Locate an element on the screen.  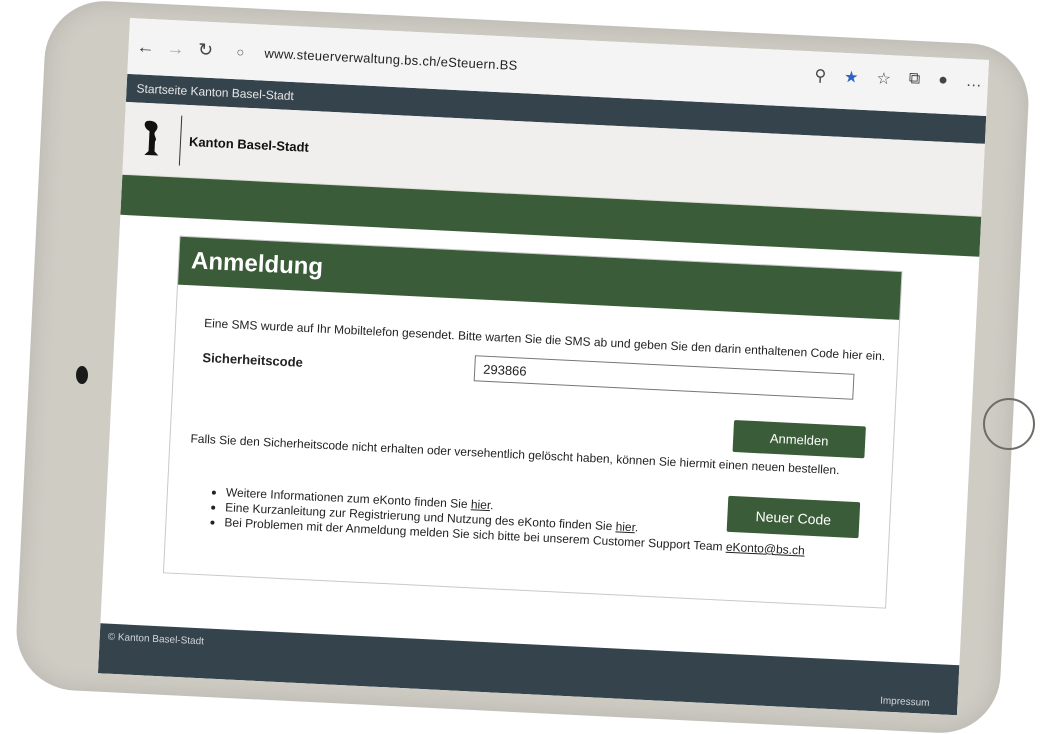
login-button: Anmelden is located at coordinates (799, 439).